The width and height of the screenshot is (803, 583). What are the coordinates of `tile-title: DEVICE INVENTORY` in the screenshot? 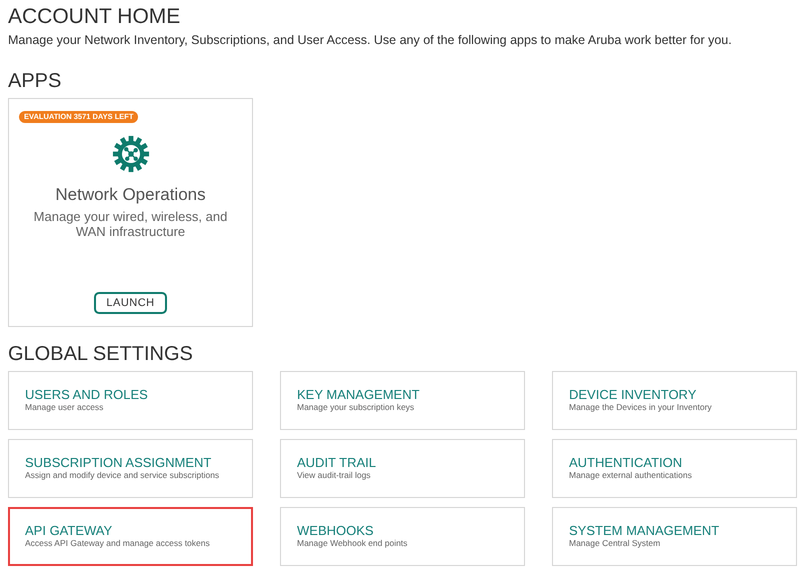 It's located at (633, 394).